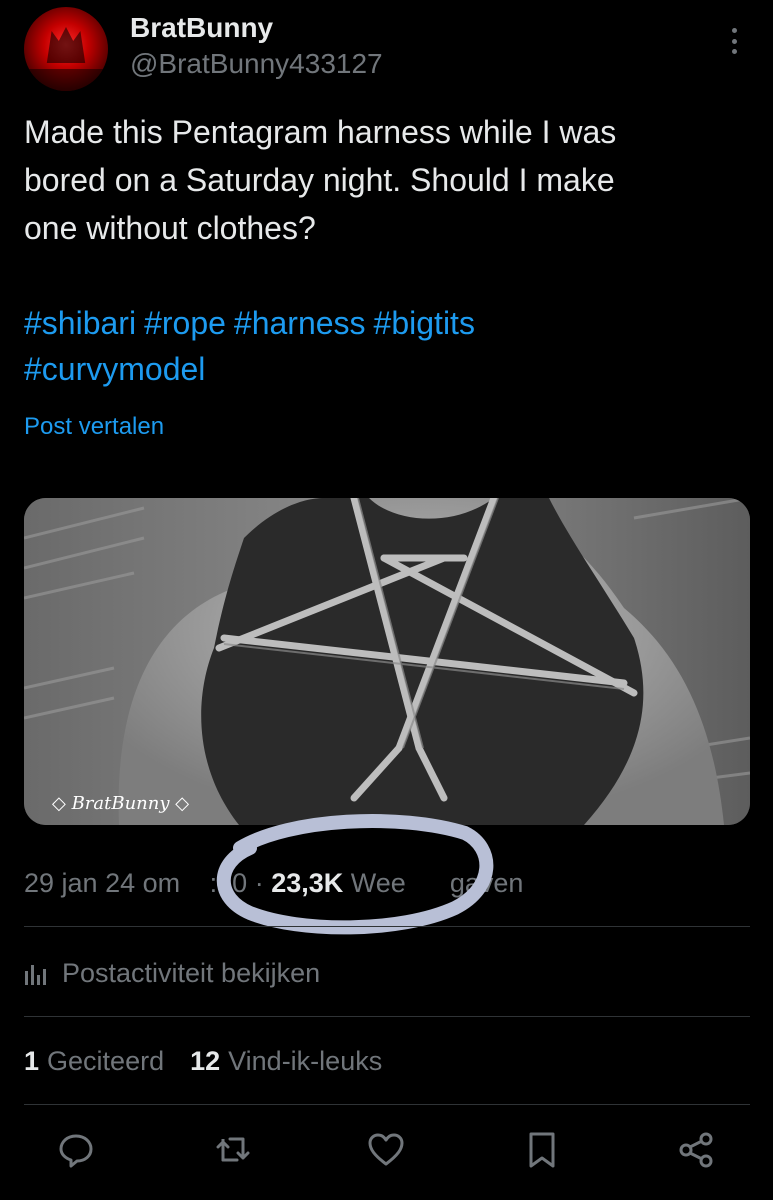 The height and width of the screenshot is (1200, 773). I want to click on bar-chart-icon, so click(35, 974).